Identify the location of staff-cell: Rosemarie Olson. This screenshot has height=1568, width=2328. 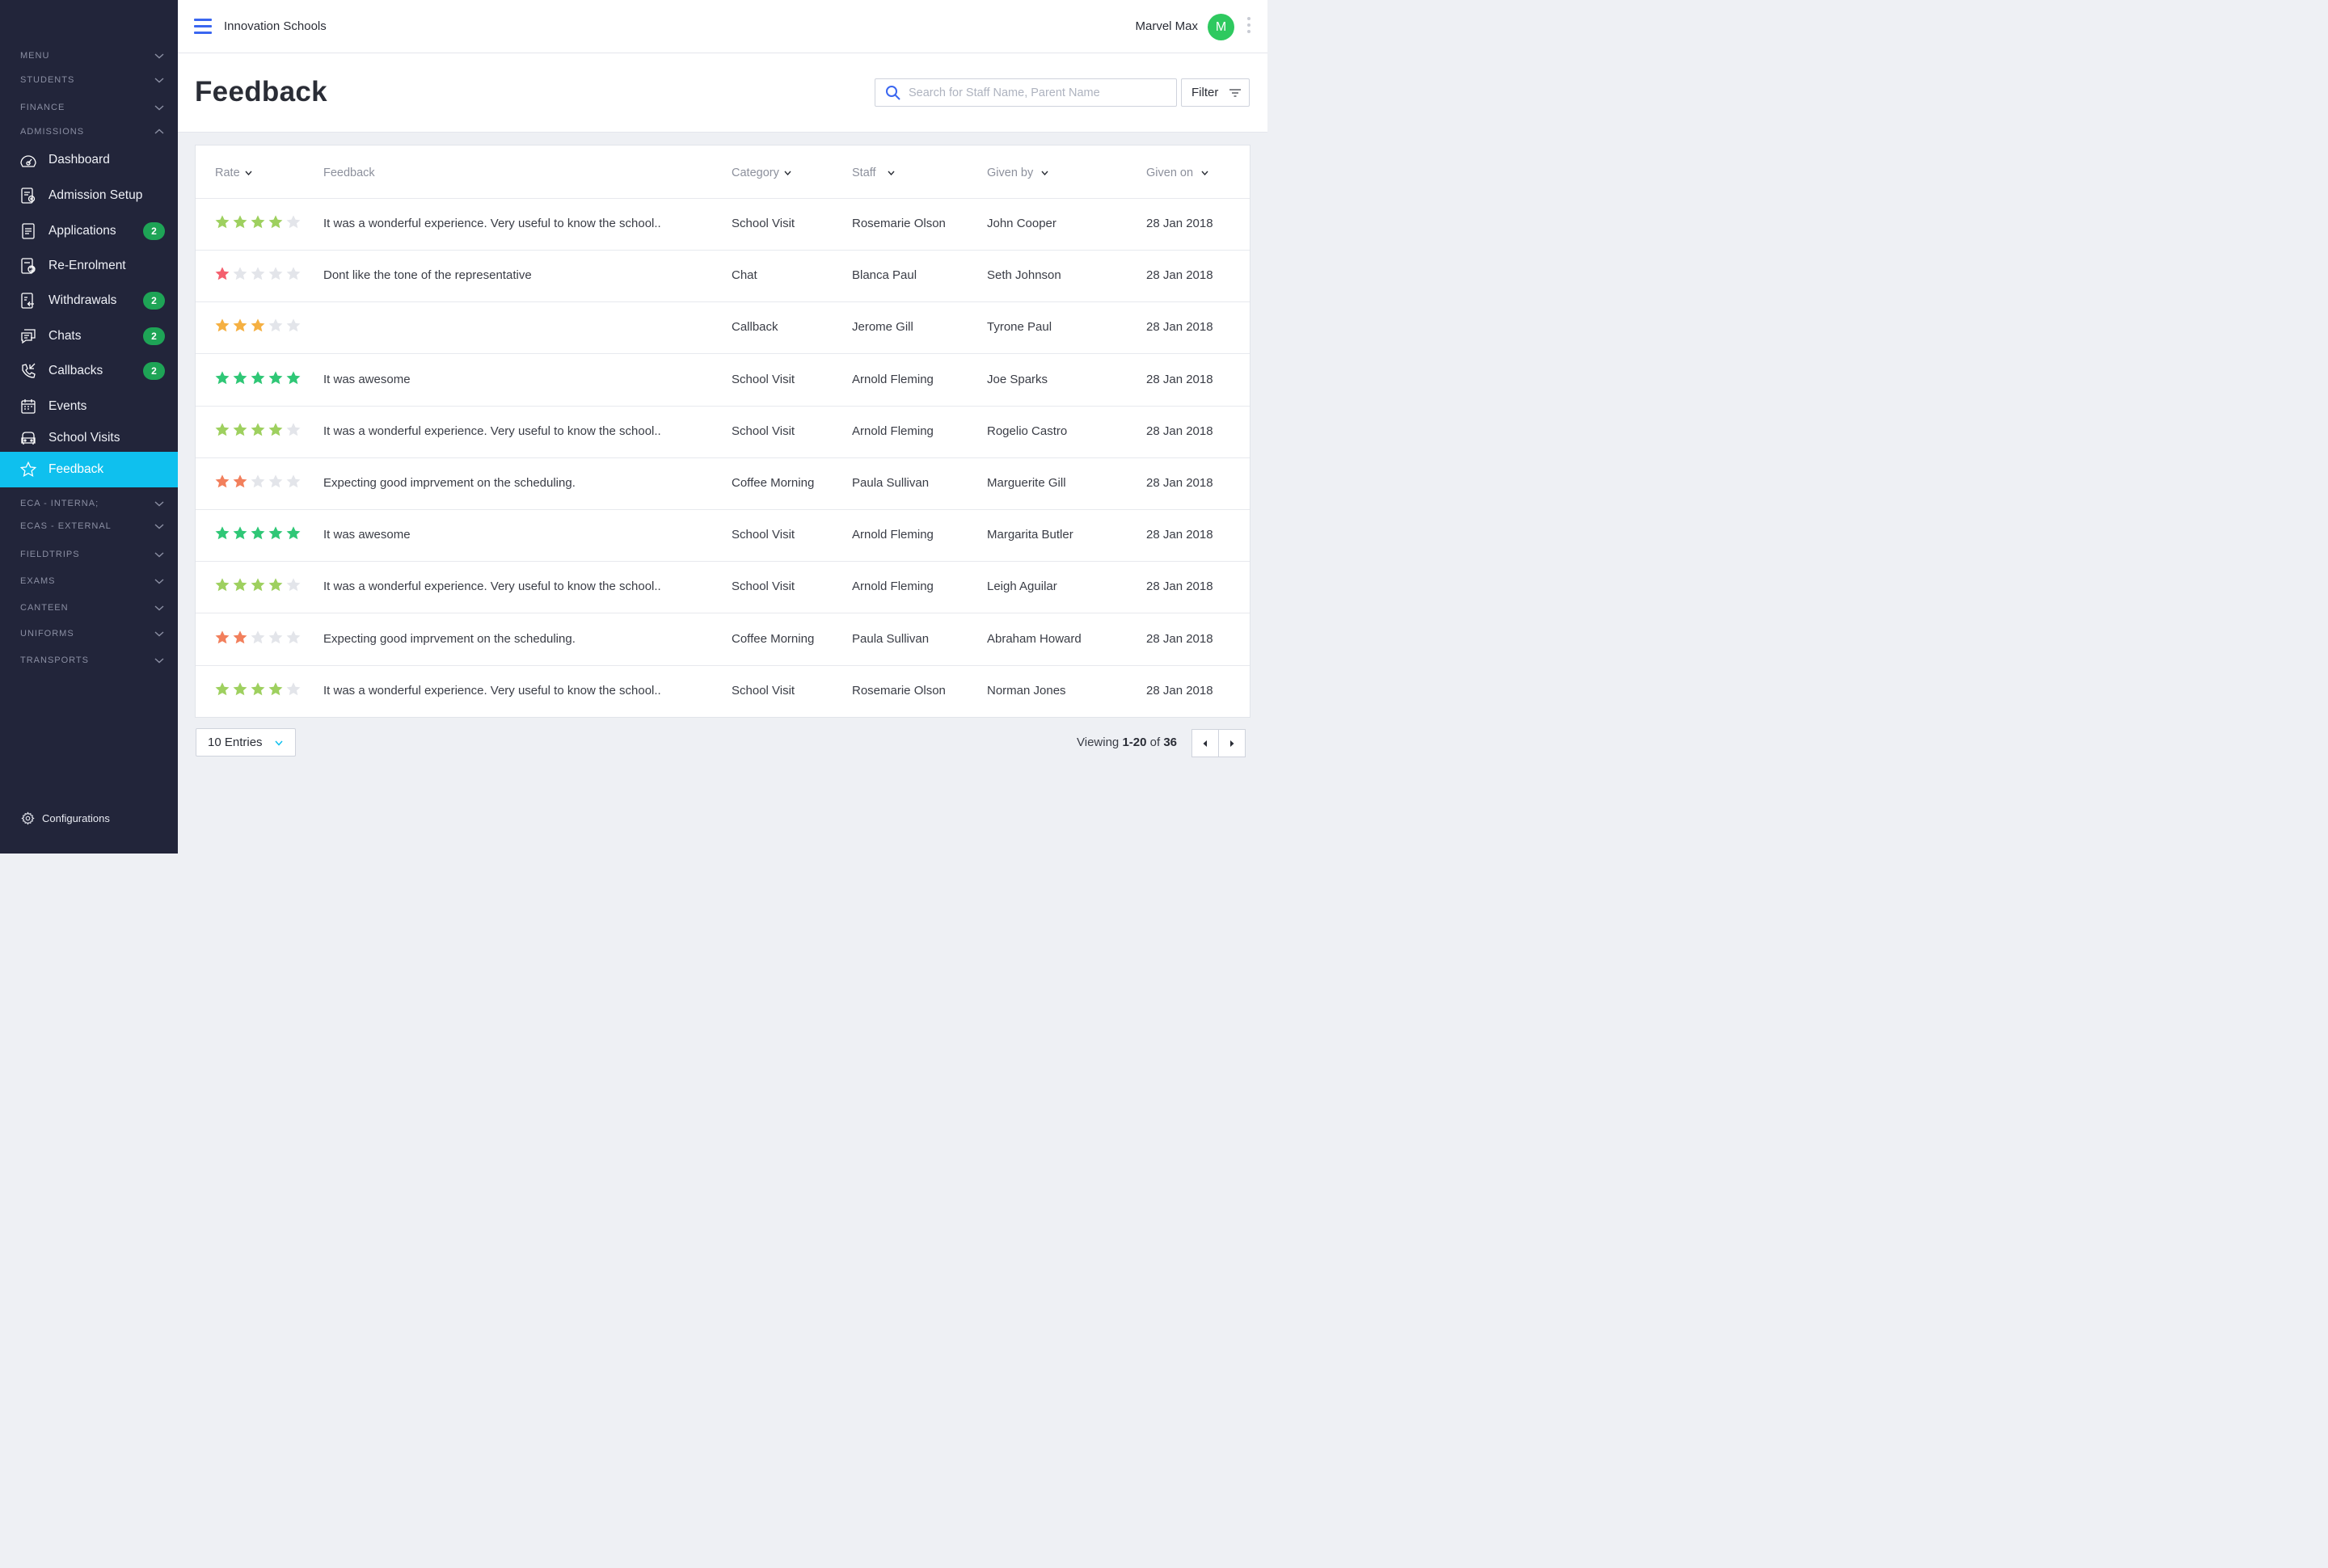
(899, 223).